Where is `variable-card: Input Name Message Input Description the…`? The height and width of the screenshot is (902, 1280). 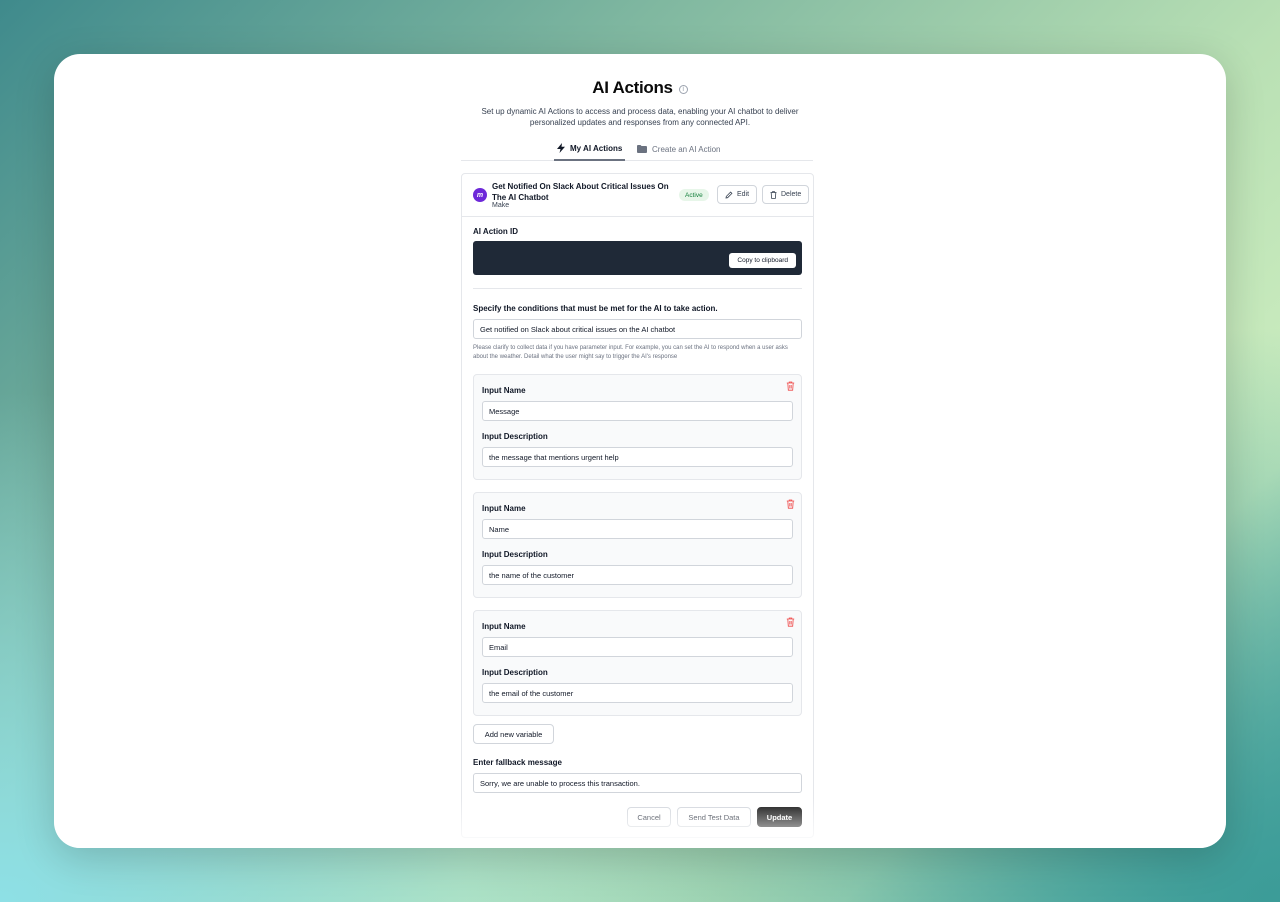 variable-card: Input Name Message Input Description the… is located at coordinates (637, 427).